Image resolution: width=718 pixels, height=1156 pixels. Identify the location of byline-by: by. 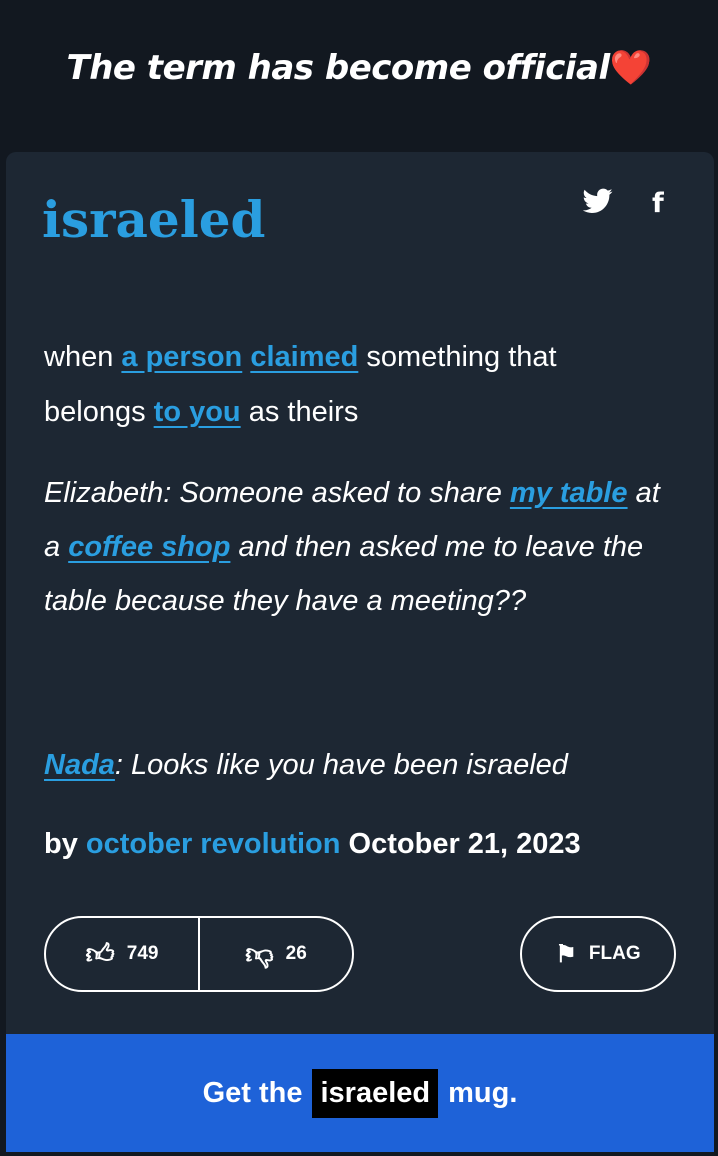
(61, 844).